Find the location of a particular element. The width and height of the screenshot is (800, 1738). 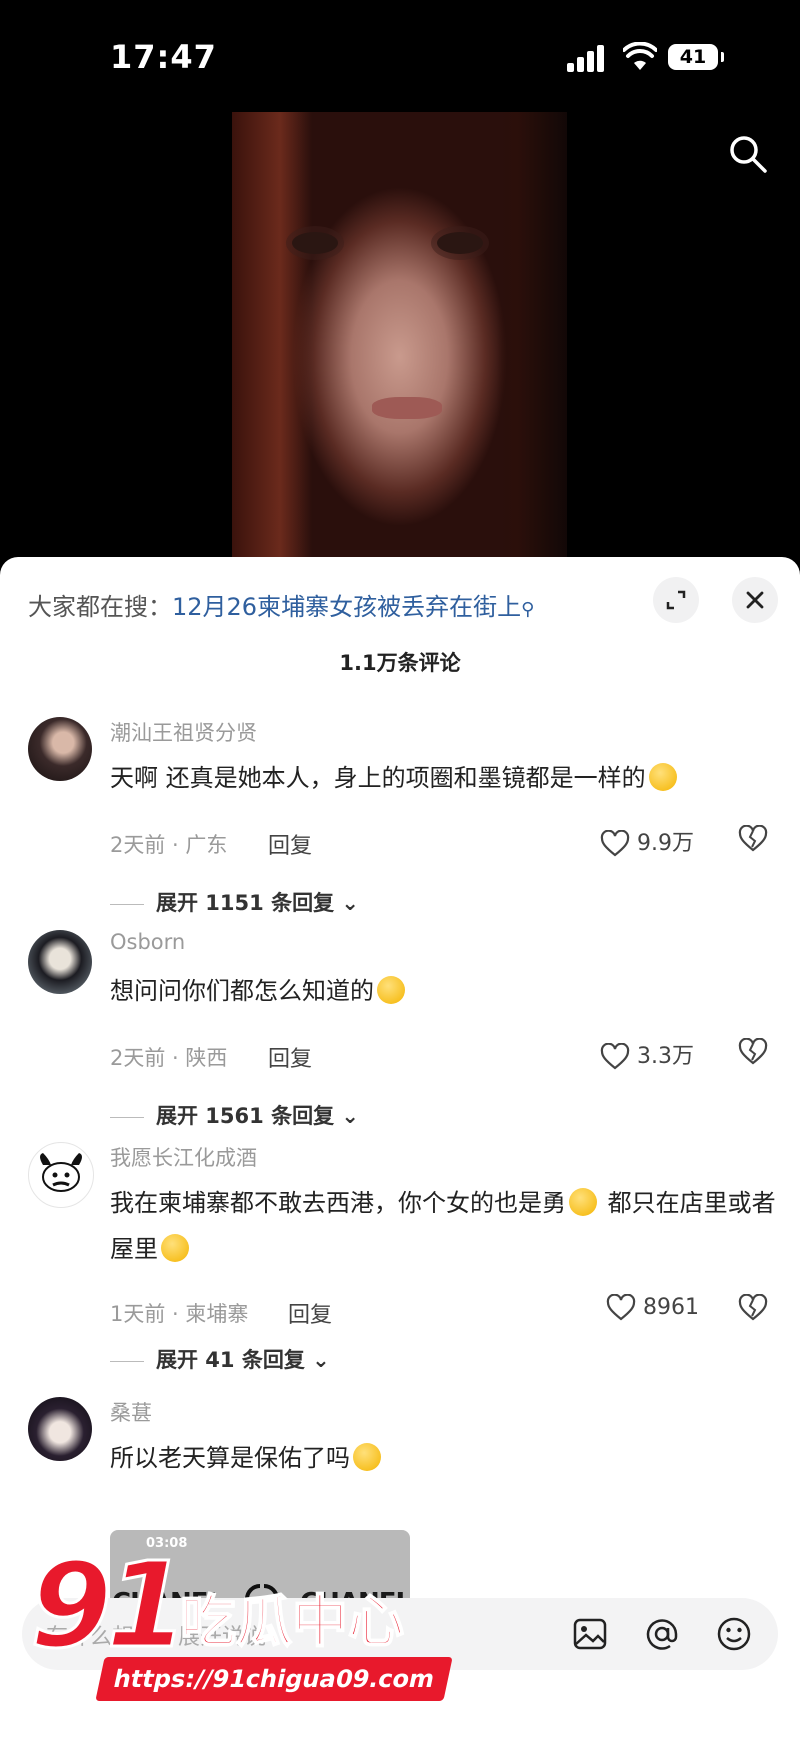

trending-prefix: 大家都在搜： is located at coordinates (100, 607).